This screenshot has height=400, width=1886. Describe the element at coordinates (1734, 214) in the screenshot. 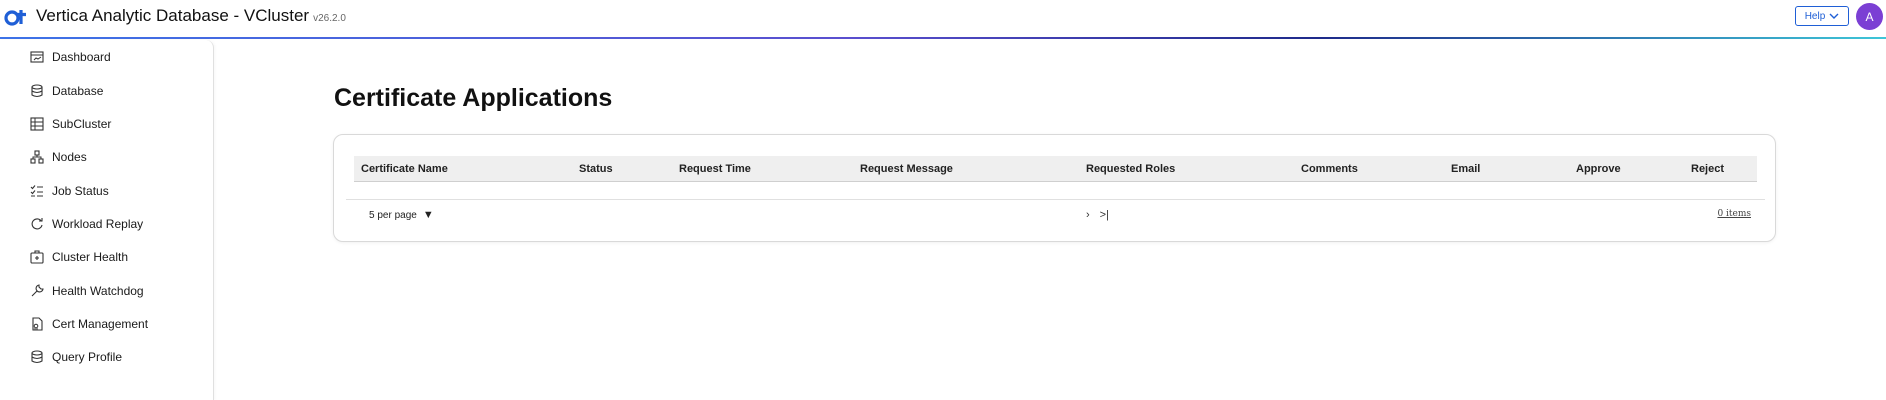

I see `items-count: 0 items` at that location.